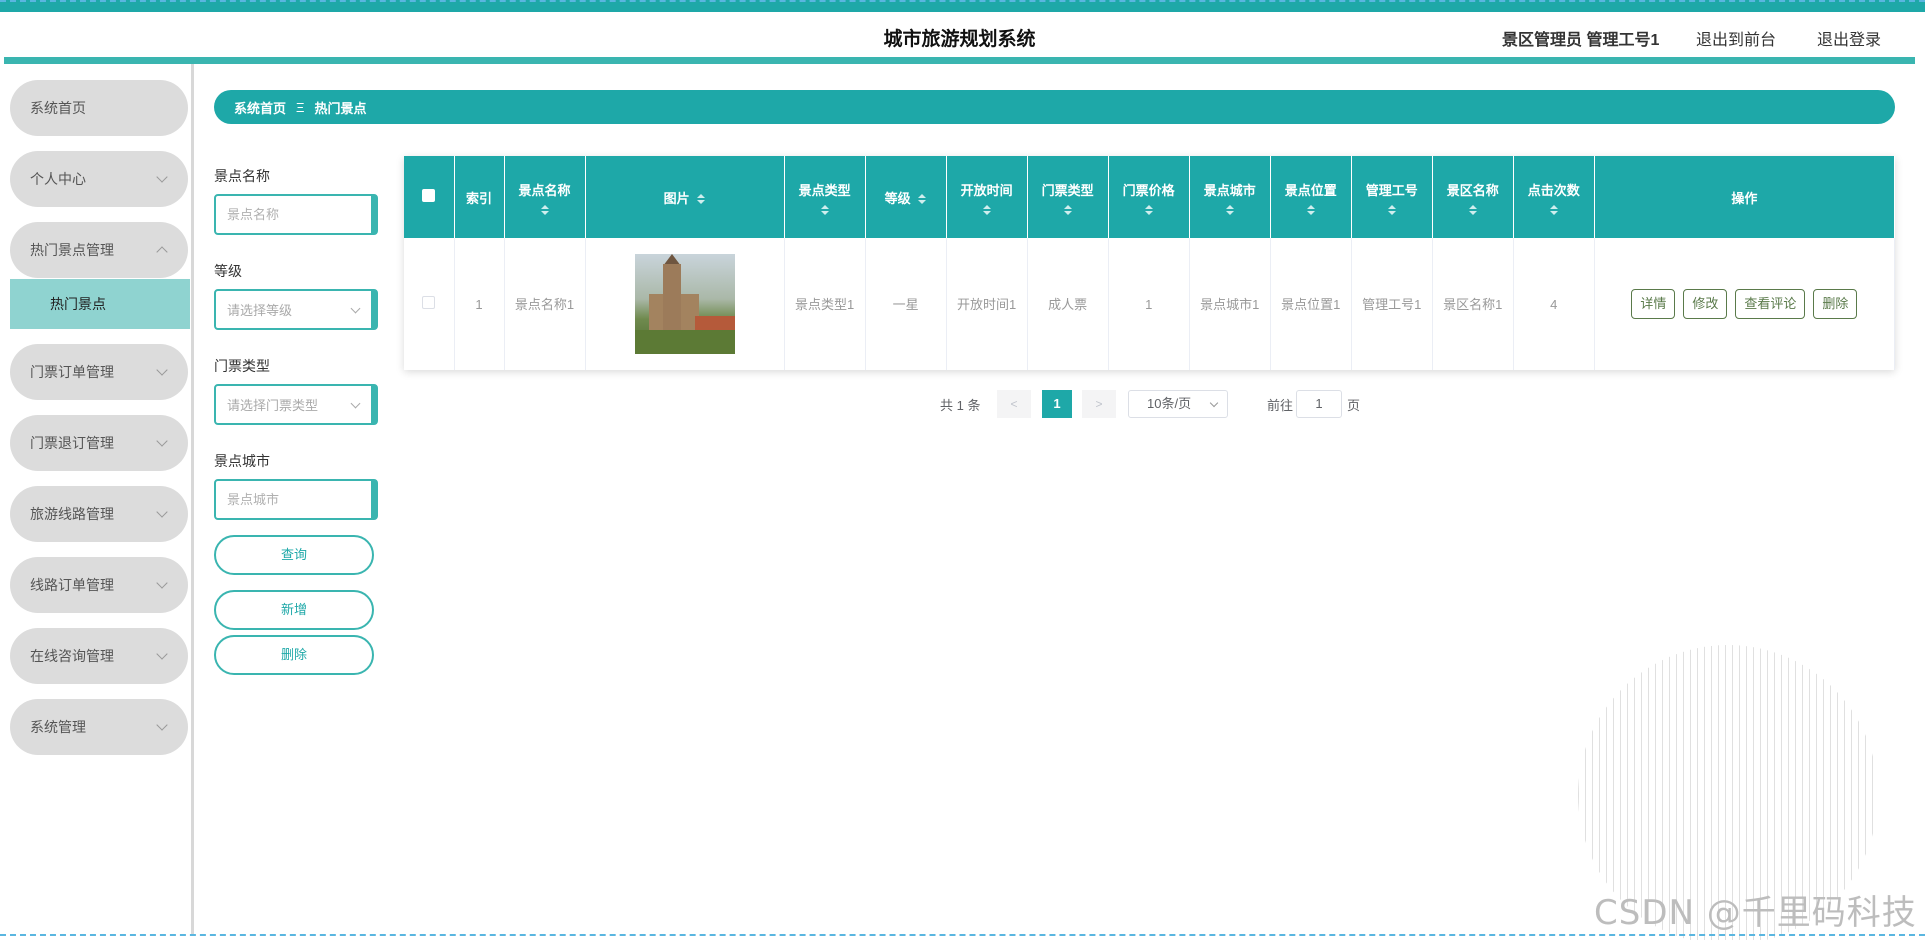 The image size is (1925, 940). What do you see at coordinates (1149, 197) in the screenshot?
I see `column-header: 门票价格` at bounding box center [1149, 197].